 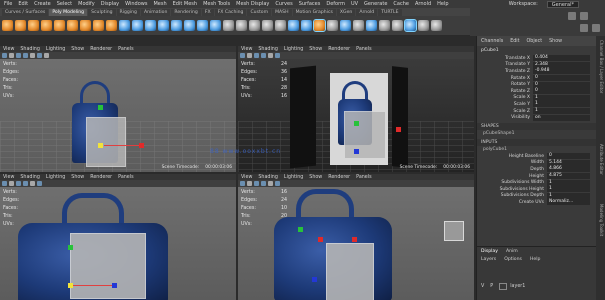 I want to click on menu-modify: Modify, so click(x=86, y=4).